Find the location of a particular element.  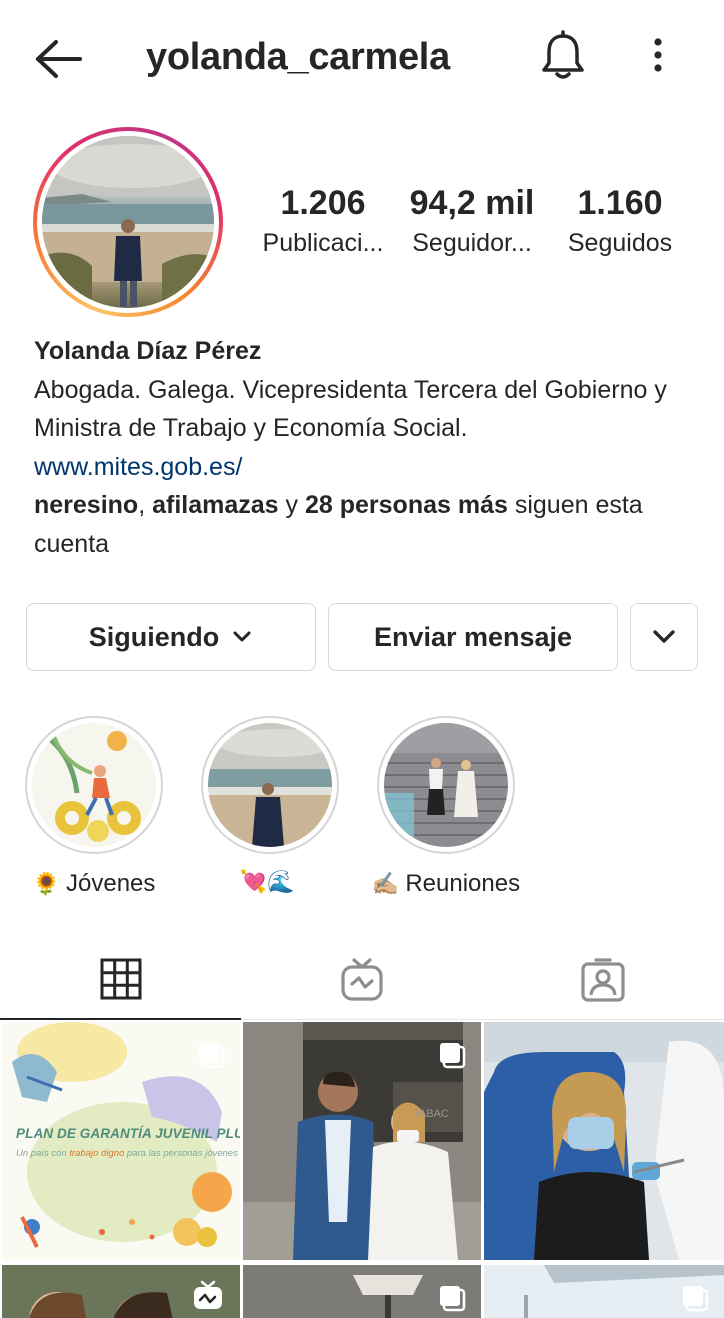

profile-avatar is located at coordinates (128, 222).